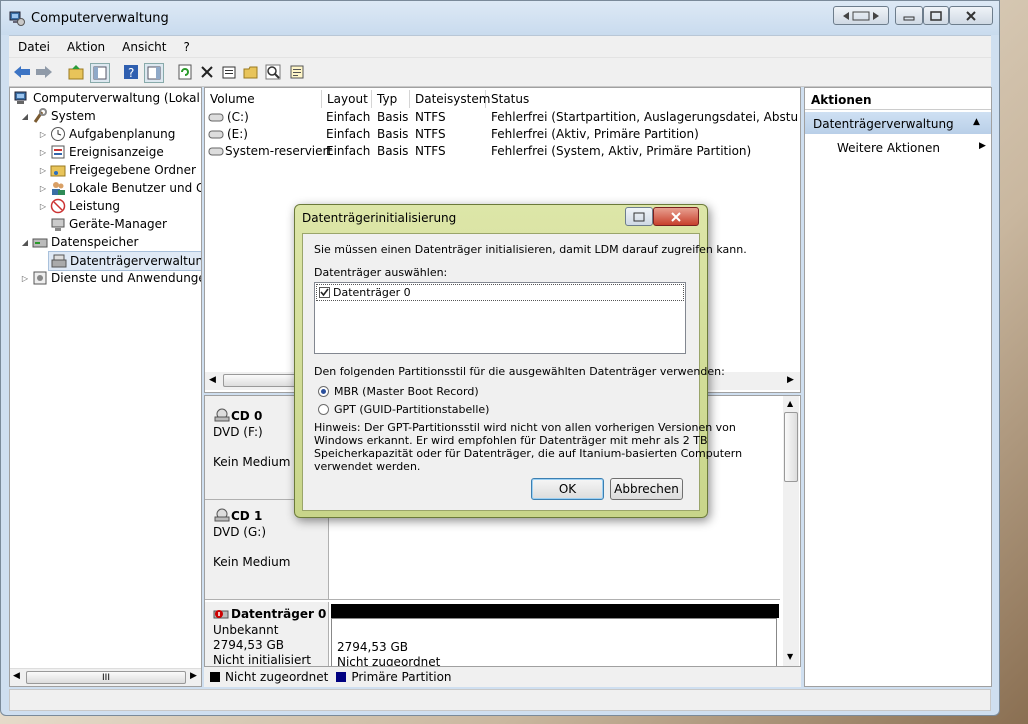 Image resolution: width=1028 pixels, height=724 pixels. What do you see at coordinates (500, 18) in the screenshot?
I see `title-bar: Computerverwaltung` at bounding box center [500, 18].